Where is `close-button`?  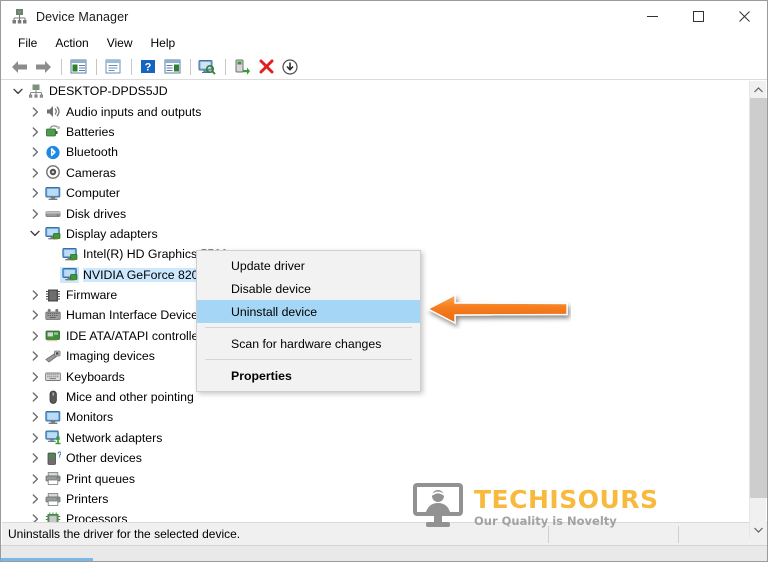
close-button is located at coordinates (744, 16).